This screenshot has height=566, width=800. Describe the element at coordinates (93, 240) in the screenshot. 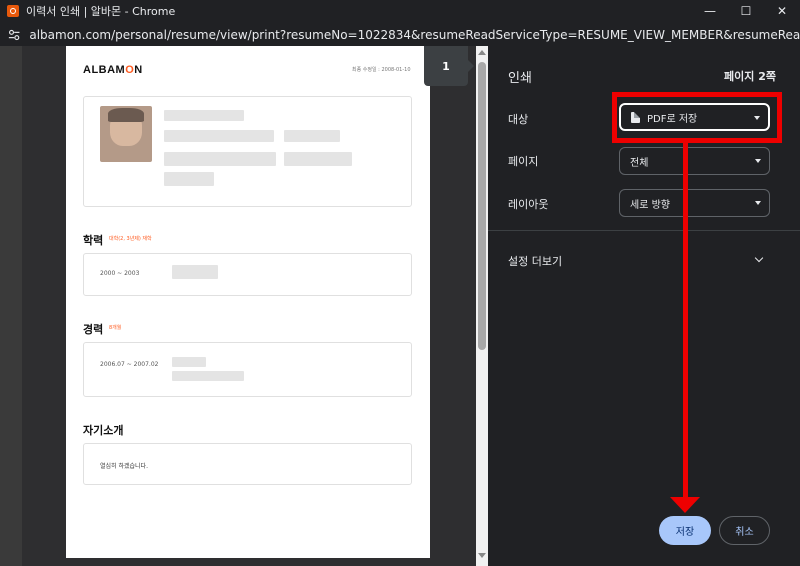

I see `education-title: 학력` at that location.